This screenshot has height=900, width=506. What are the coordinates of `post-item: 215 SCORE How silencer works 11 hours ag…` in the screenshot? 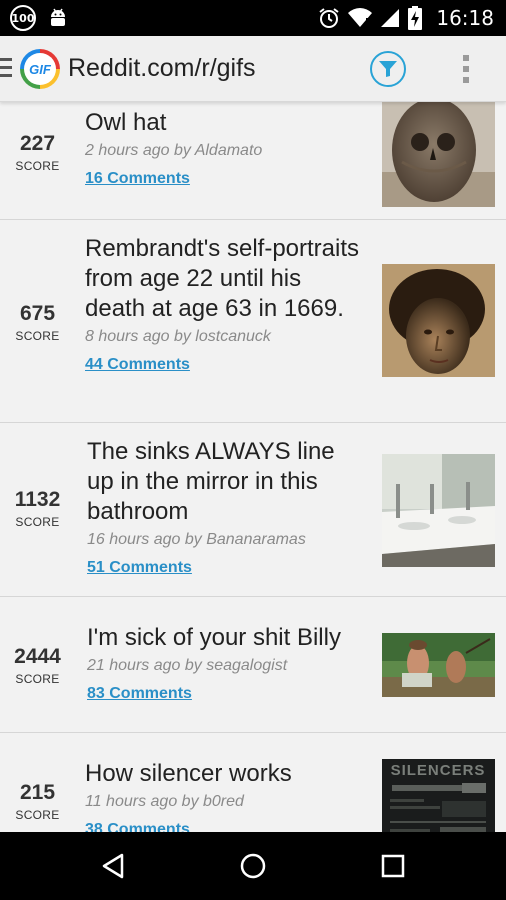 It's located at (253, 782).